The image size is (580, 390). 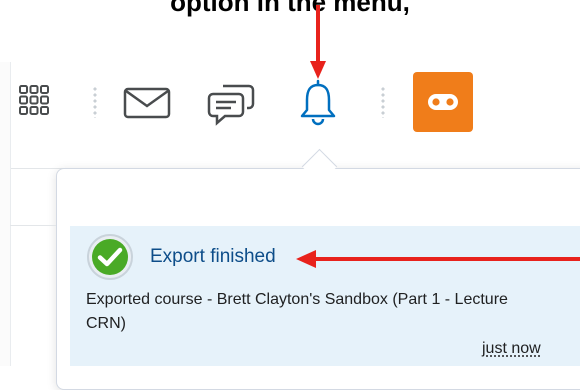 I want to click on notification-title: Export finished, so click(x=213, y=257).